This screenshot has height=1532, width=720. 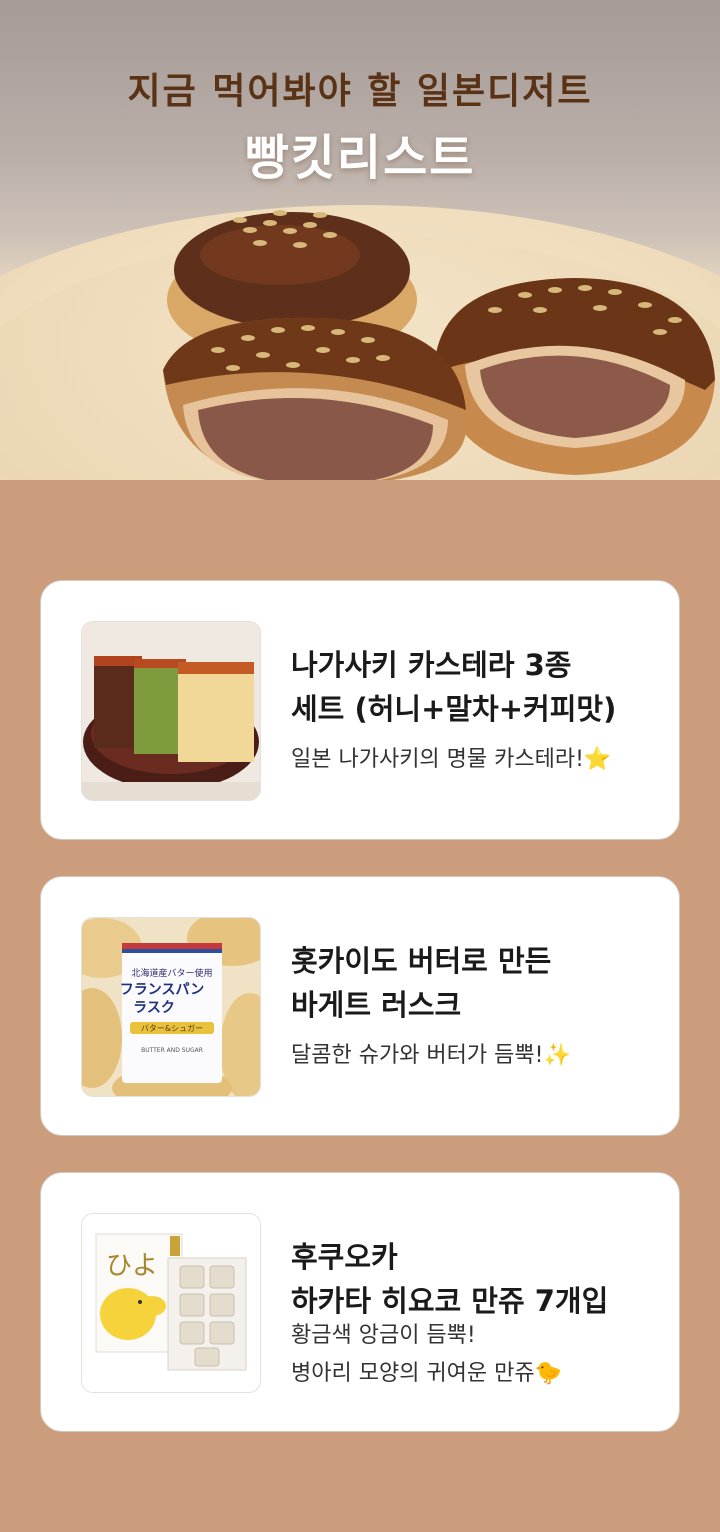 I want to click on product-title: 홋카이도 버터로 만든 바게트 러스크, so click(x=421, y=983).